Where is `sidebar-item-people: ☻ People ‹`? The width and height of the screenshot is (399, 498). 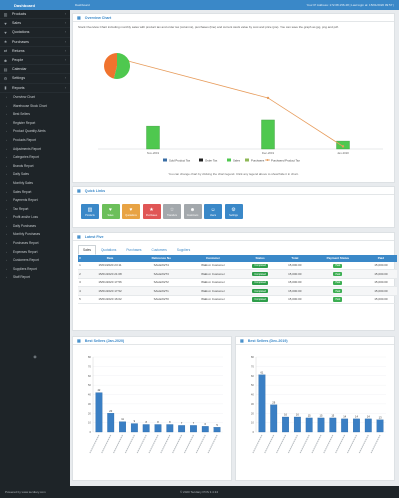 sidebar-item-people: ☻ People ‹ is located at coordinates (35, 61).